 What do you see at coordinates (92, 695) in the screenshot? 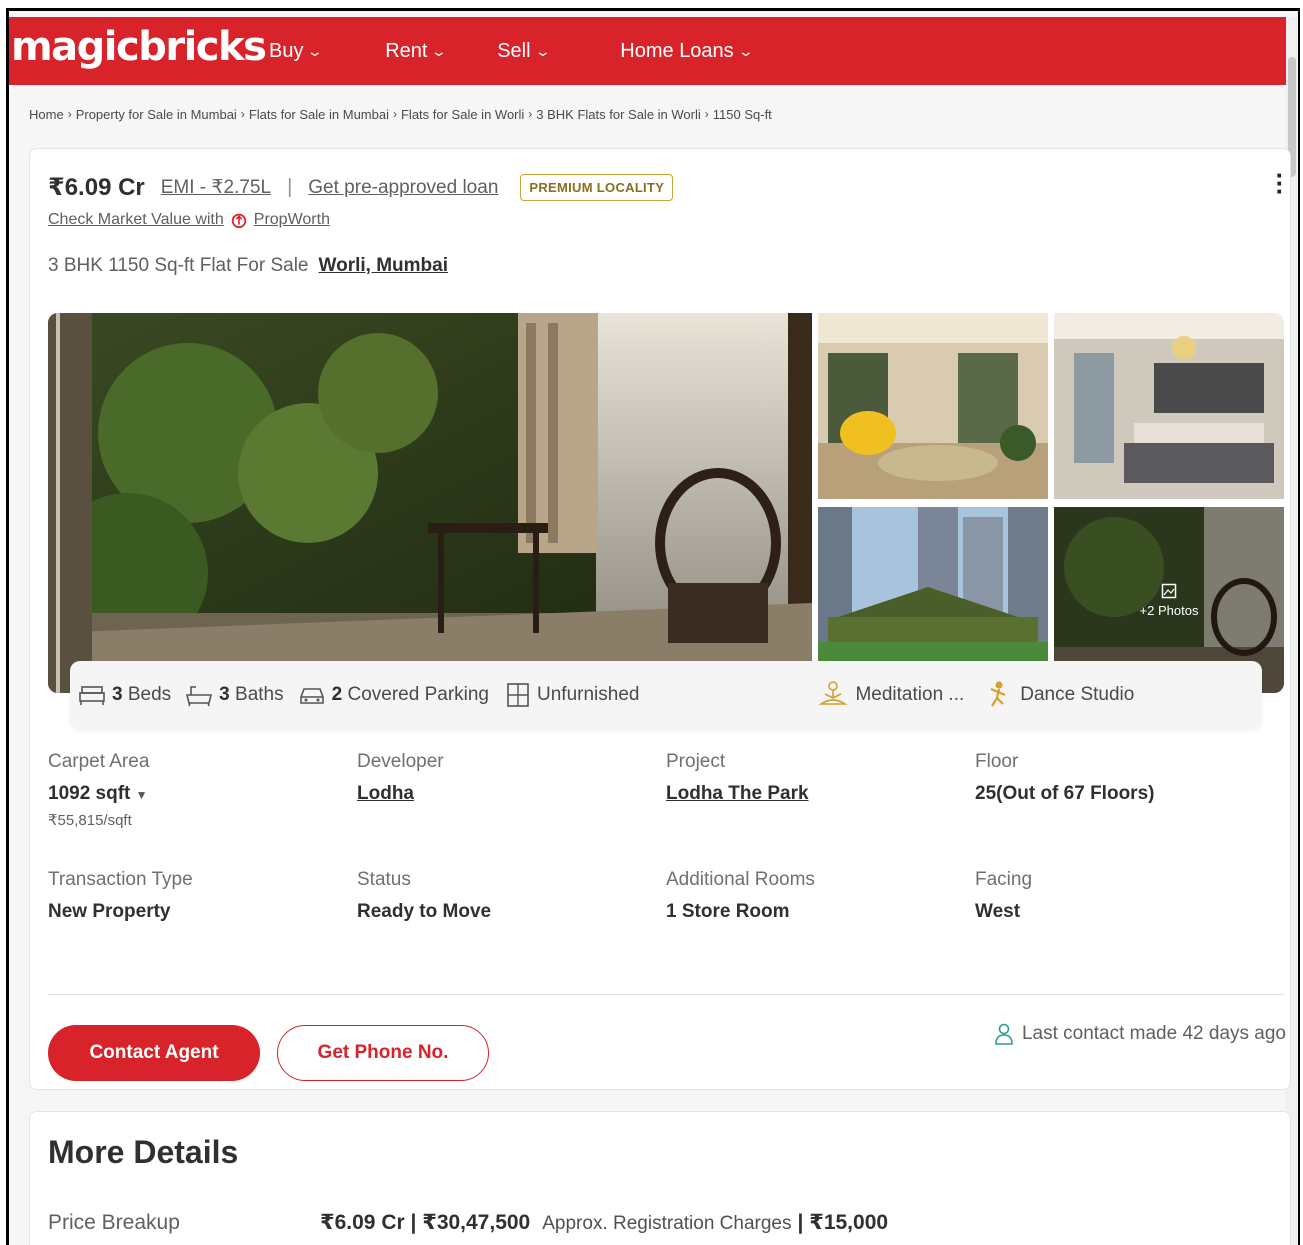
I see `bed-icon` at bounding box center [92, 695].